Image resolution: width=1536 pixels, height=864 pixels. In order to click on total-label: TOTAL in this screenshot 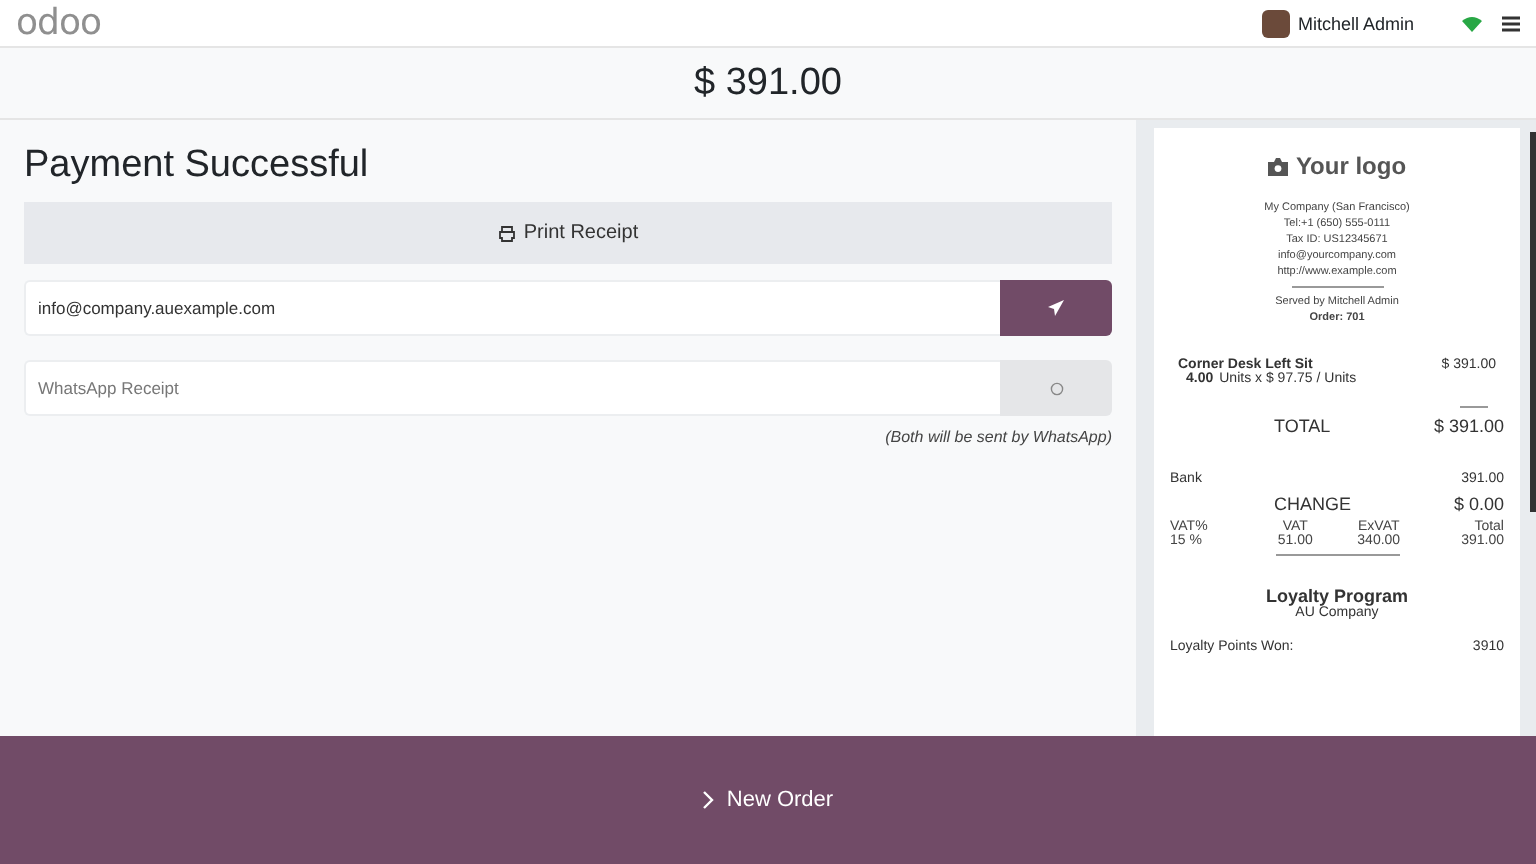, I will do `click(1302, 426)`.